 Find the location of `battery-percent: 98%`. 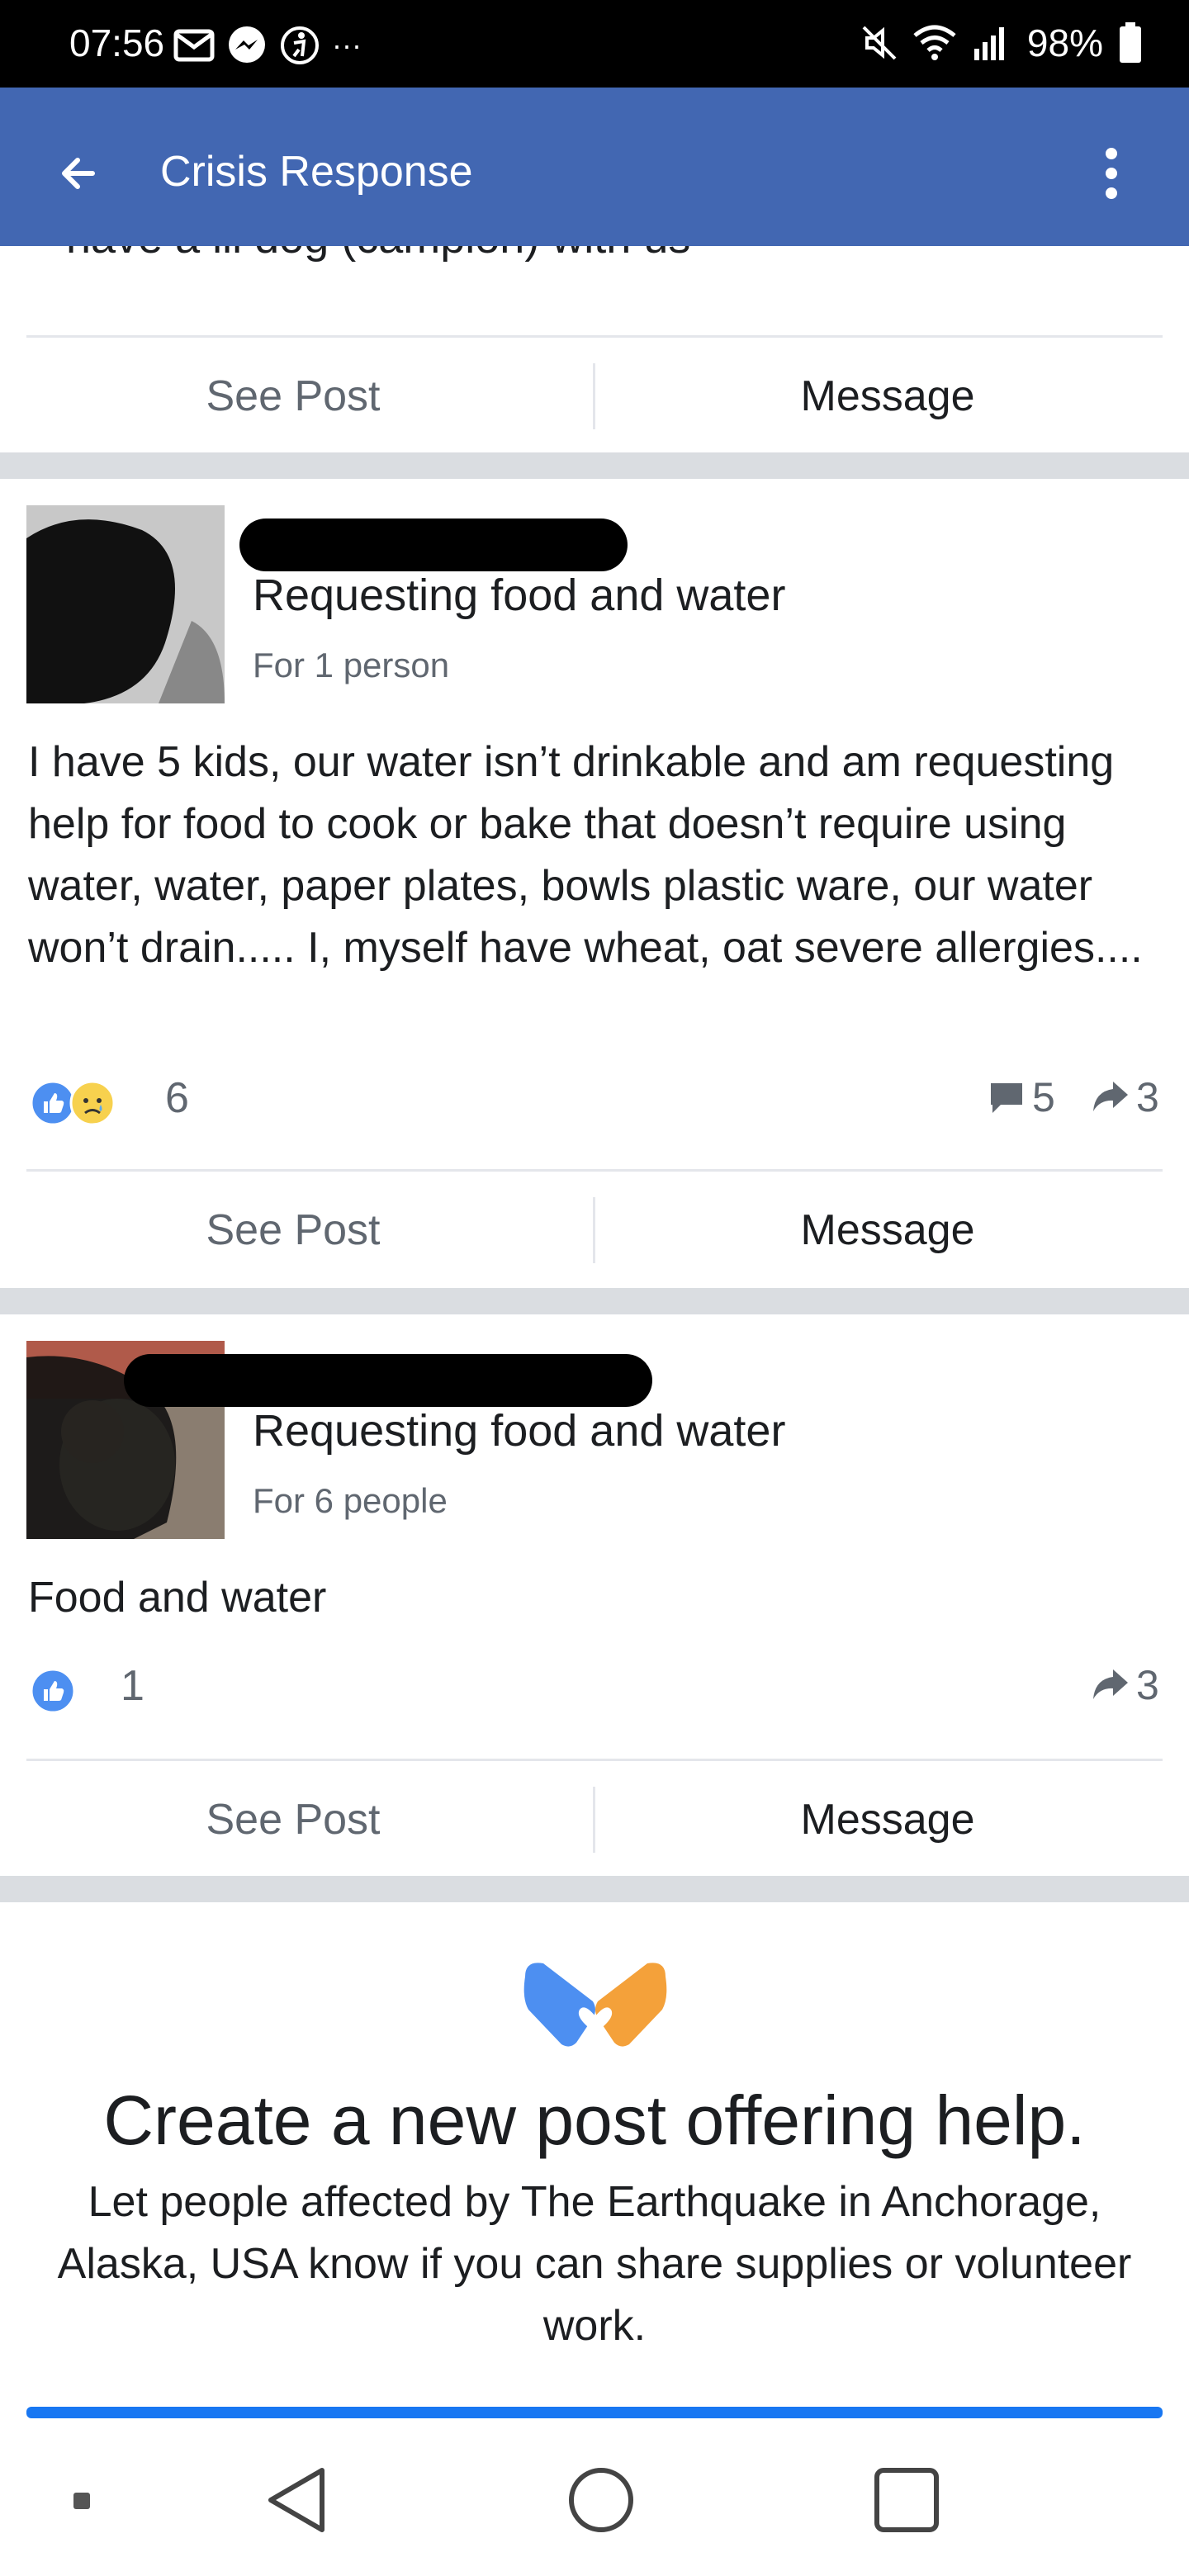

battery-percent: 98% is located at coordinates (1064, 42).